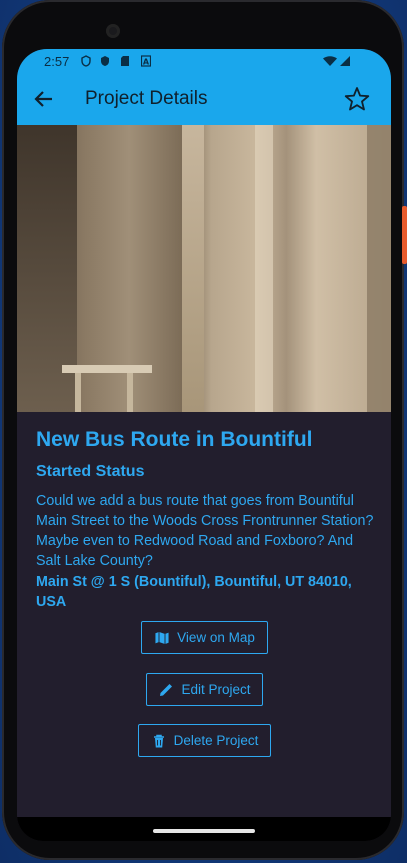 The image size is (407, 863). I want to click on star-outline-icon, so click(357, 99).